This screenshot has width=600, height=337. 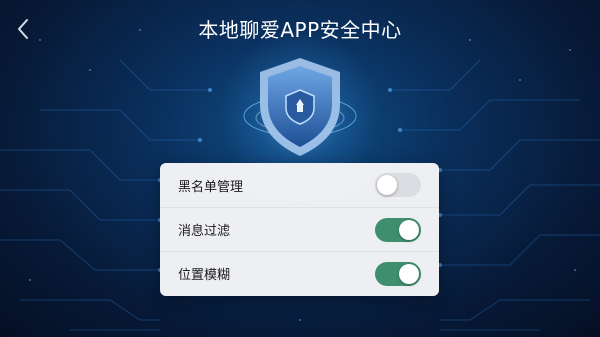 What do you see at coordinates (299, 185) in the screenshot?
I see `setting-row-blacklist: 黑名单管理` at bounding box center [299, 185].